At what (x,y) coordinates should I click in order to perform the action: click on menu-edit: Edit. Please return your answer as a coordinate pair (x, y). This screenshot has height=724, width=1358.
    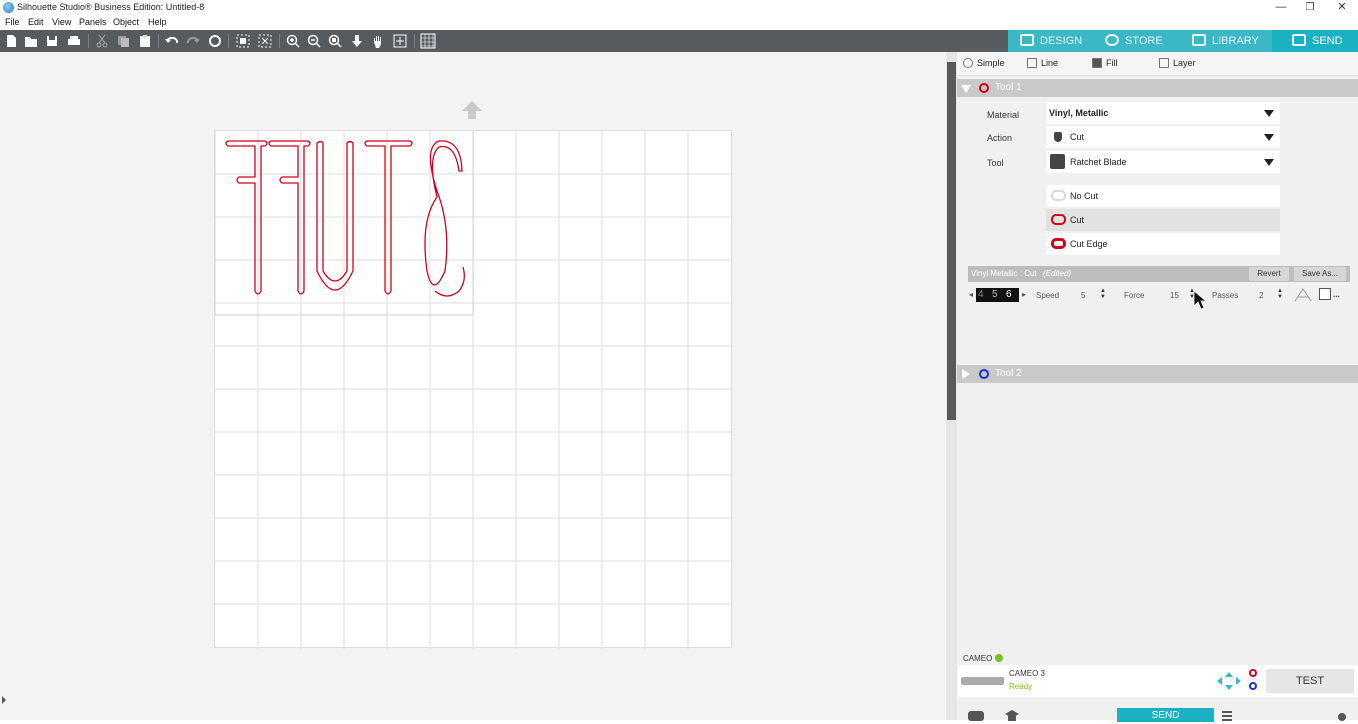
    Looking at the image, I should click on (36, 22).